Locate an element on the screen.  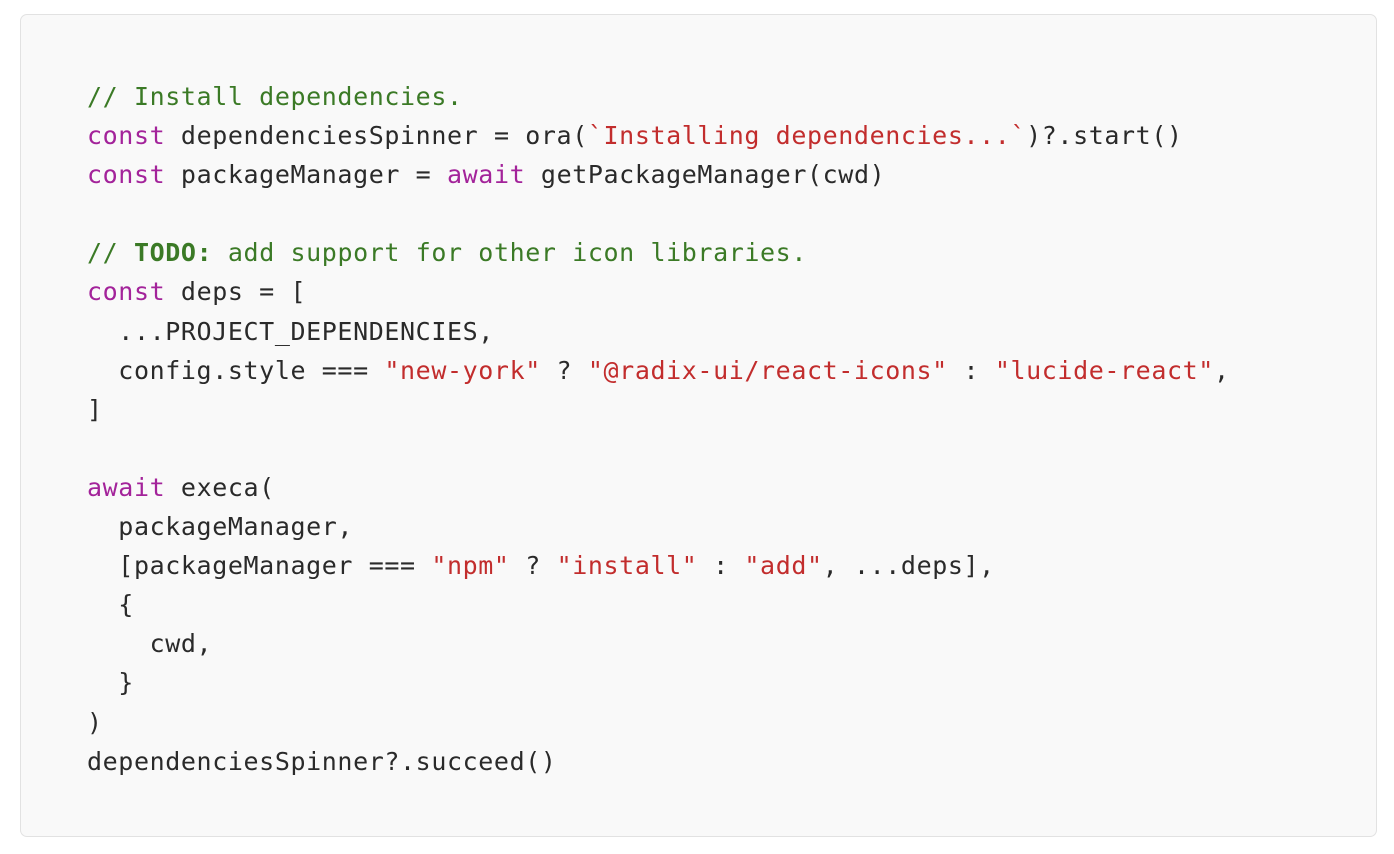
code-text: ) is located at coordinates (95, 722).